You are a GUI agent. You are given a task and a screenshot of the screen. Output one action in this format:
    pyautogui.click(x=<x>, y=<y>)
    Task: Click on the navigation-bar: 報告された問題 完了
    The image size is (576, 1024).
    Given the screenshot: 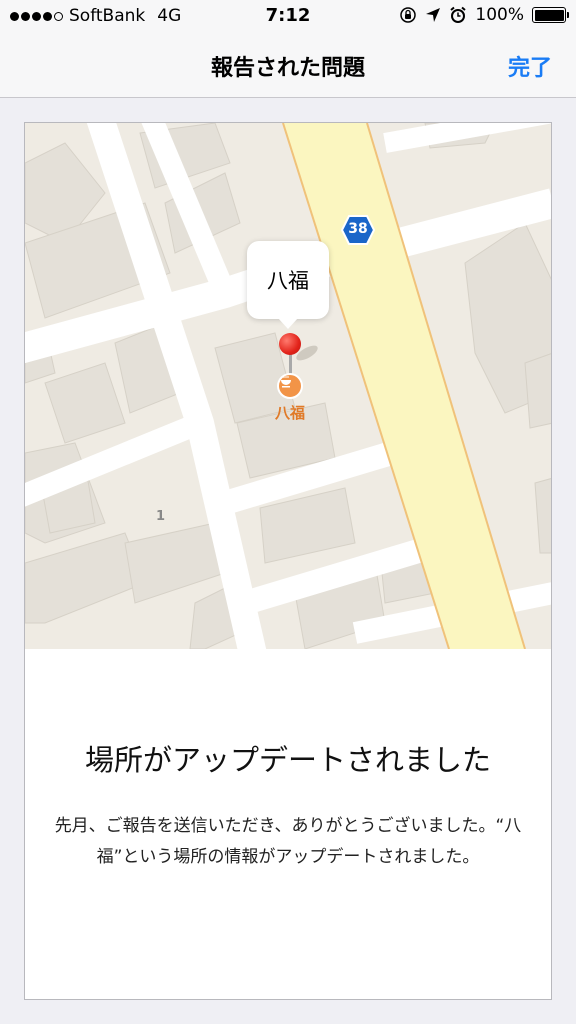 What is the action you would take?
    pyautogui.click(x=288, y=65)
    